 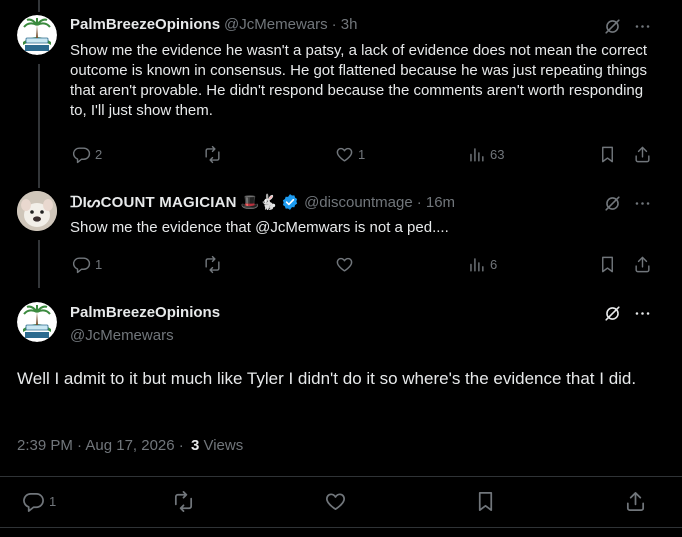 I want to click on handle: @discountmage, so click(x=358, y=202).